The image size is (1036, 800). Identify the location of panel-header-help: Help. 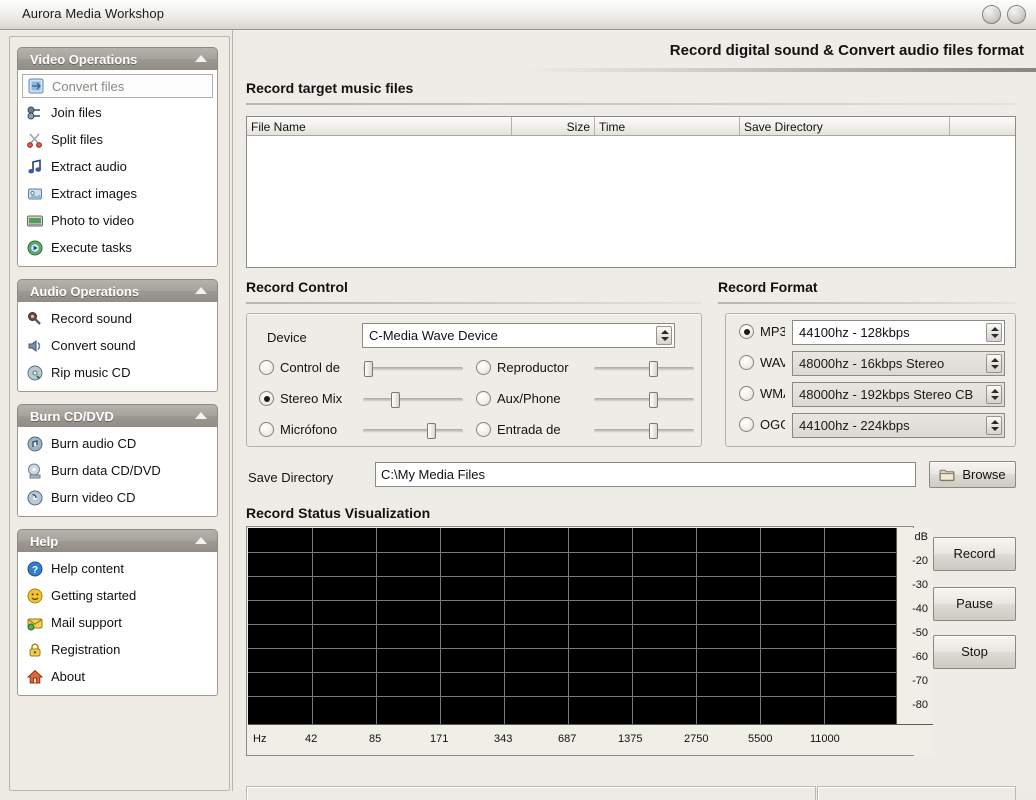
(117, 540).